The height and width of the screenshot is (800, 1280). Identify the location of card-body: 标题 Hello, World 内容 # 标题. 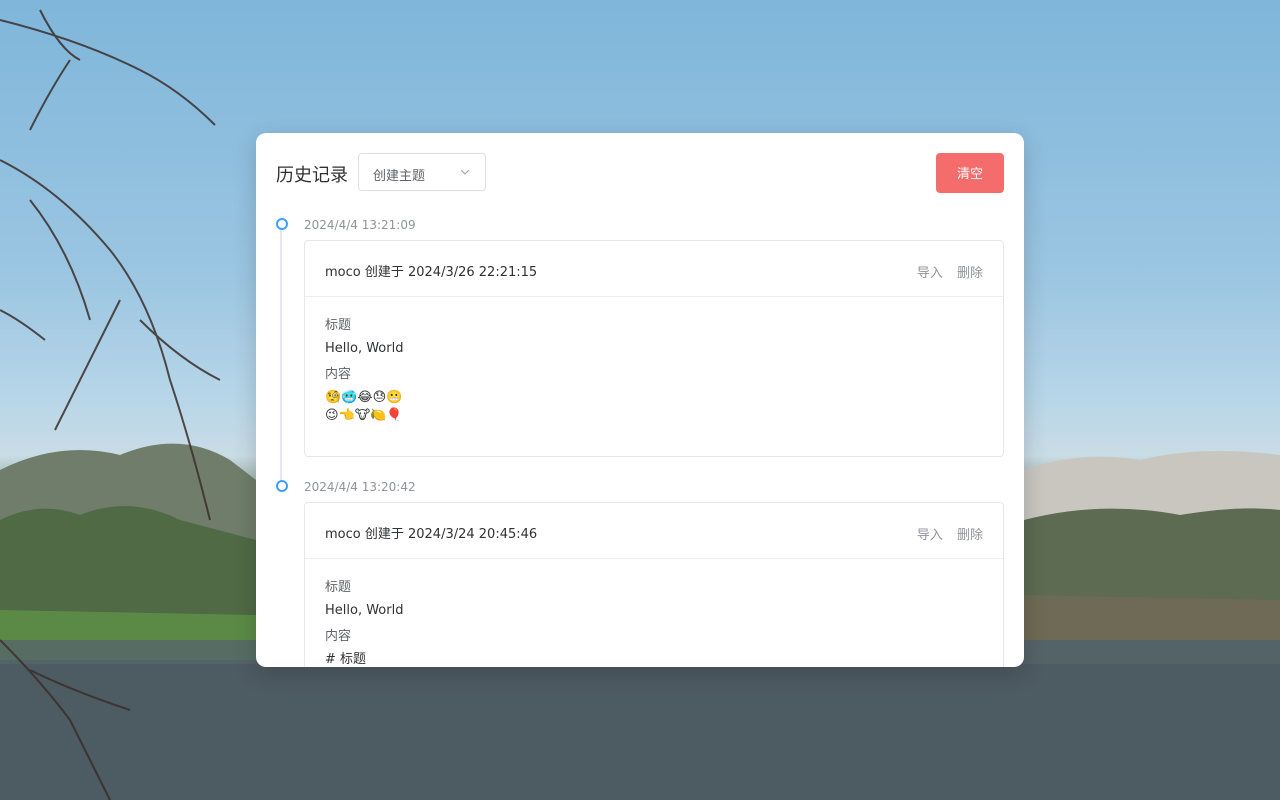
(654, 613).